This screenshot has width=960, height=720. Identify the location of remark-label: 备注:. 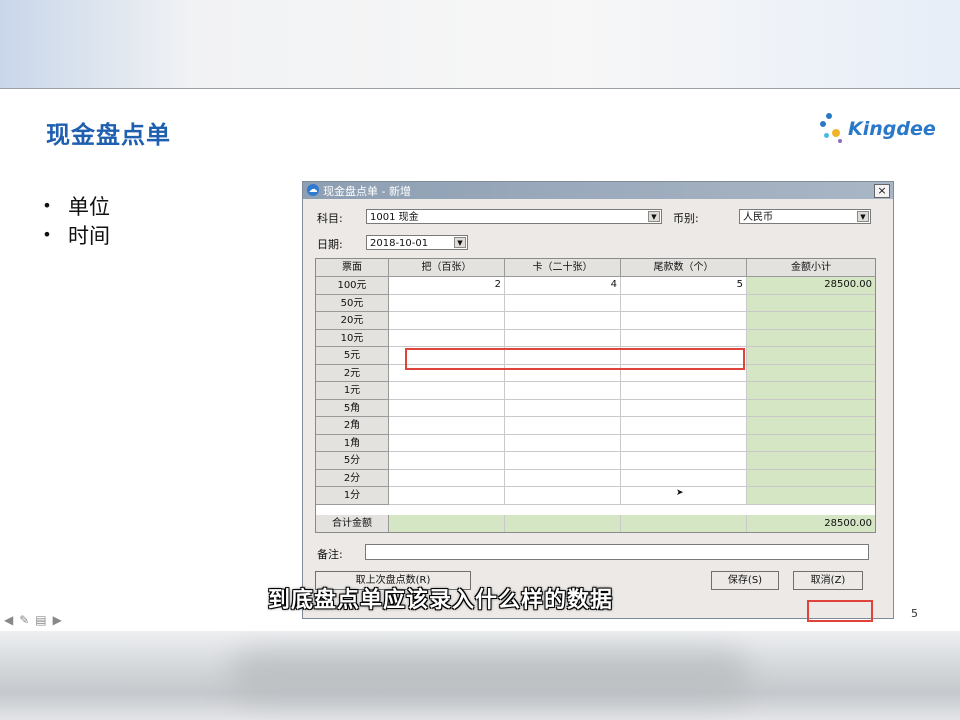
(330, 554).